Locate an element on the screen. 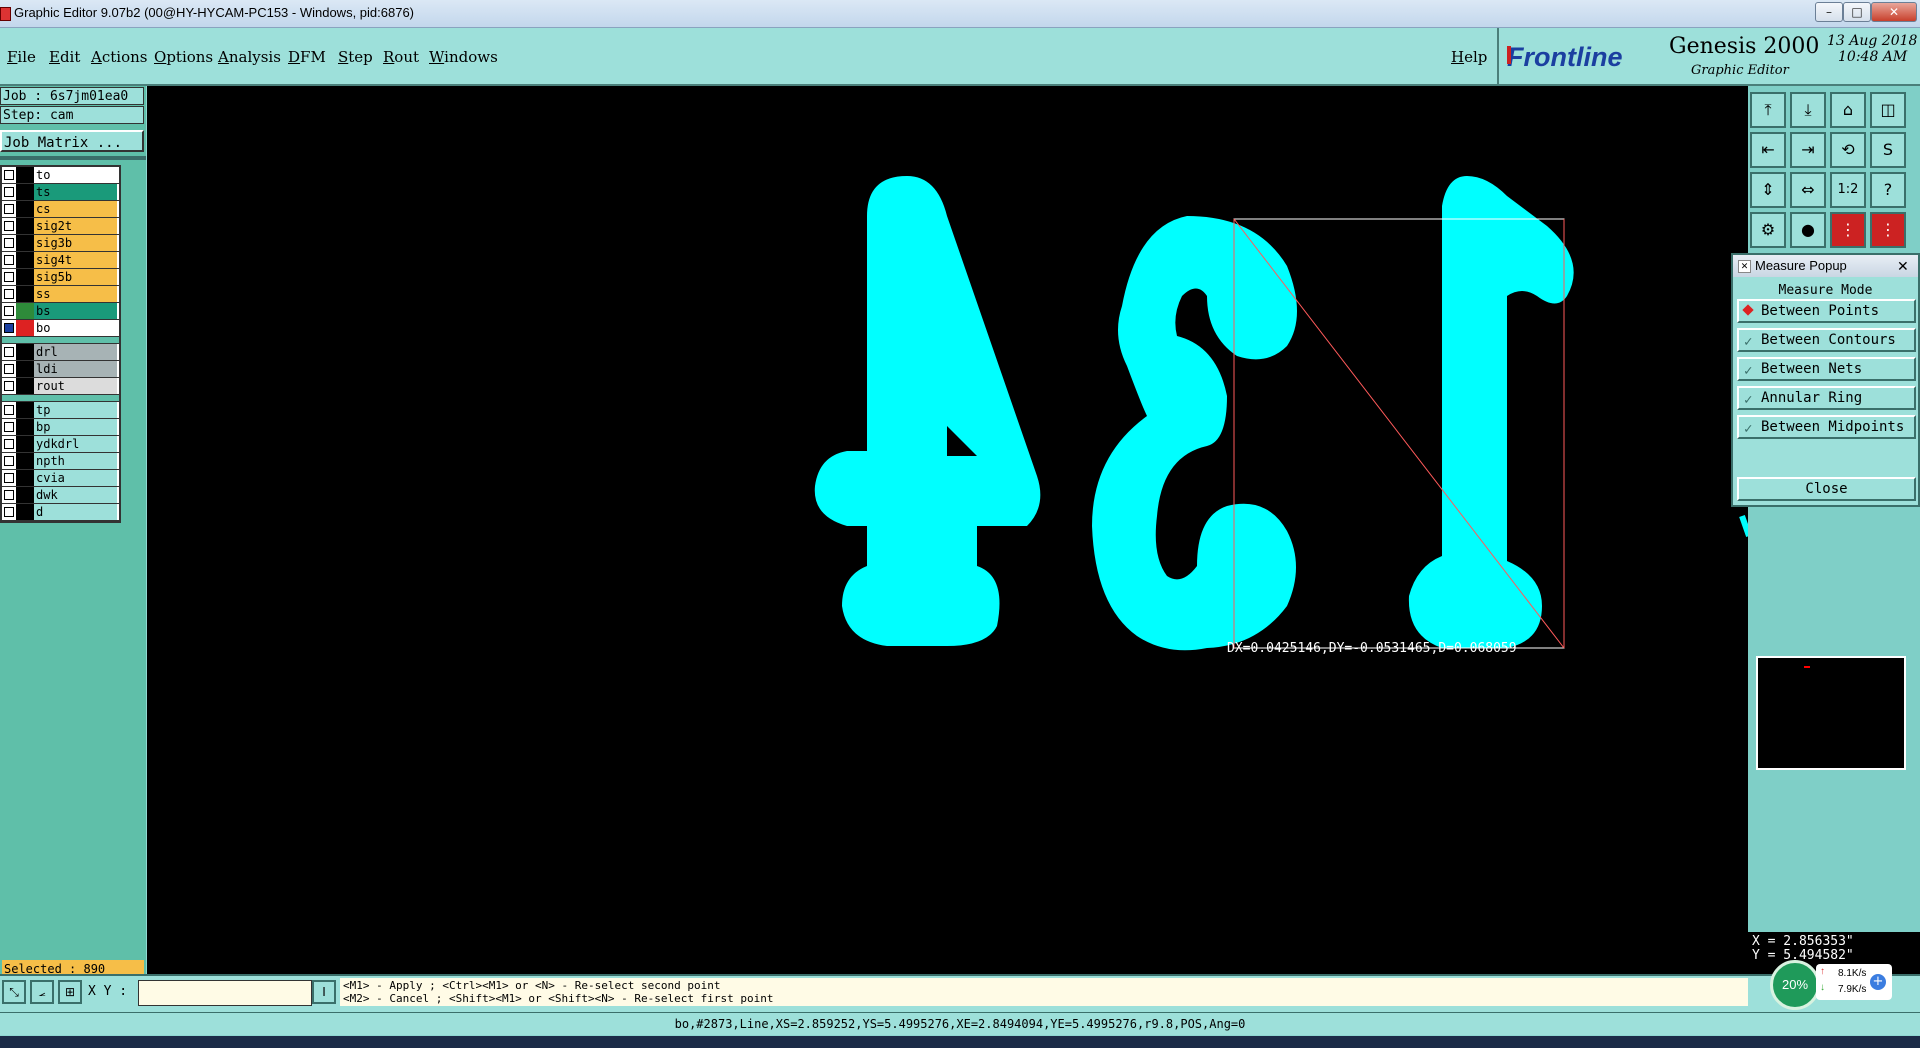 The image size is (1920, 1048). layer-row-to: to is located at coordinates (60, 175).